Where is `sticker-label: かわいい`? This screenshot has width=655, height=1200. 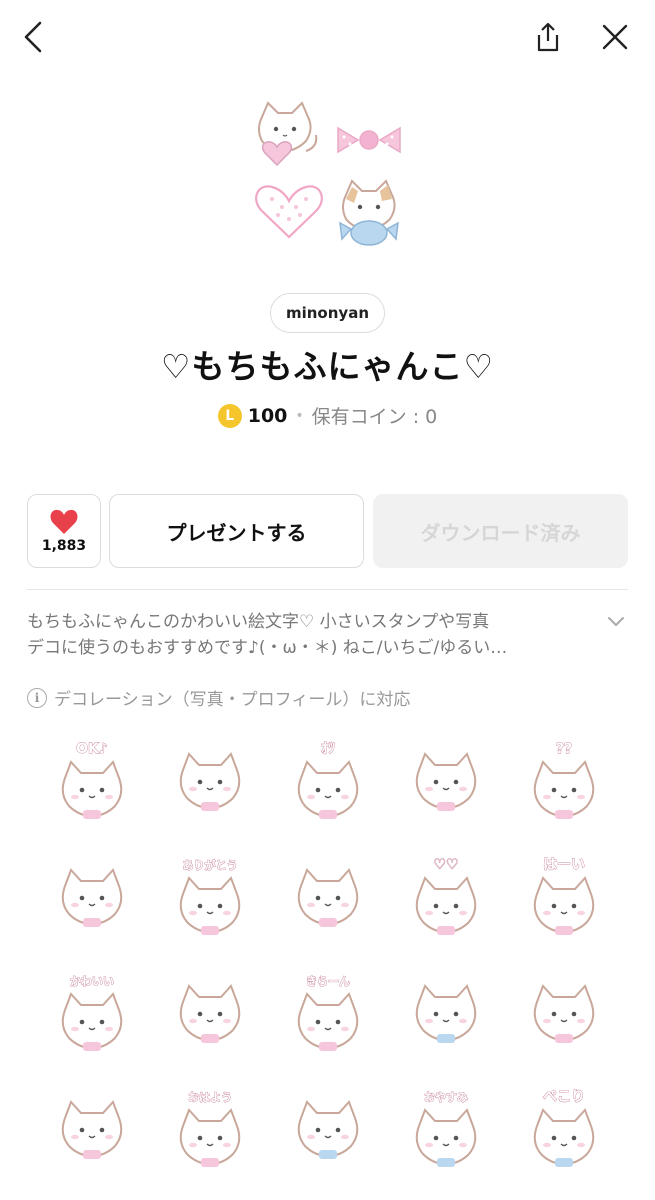 sticker-label: かわいい is located at coordinates (92, 981).